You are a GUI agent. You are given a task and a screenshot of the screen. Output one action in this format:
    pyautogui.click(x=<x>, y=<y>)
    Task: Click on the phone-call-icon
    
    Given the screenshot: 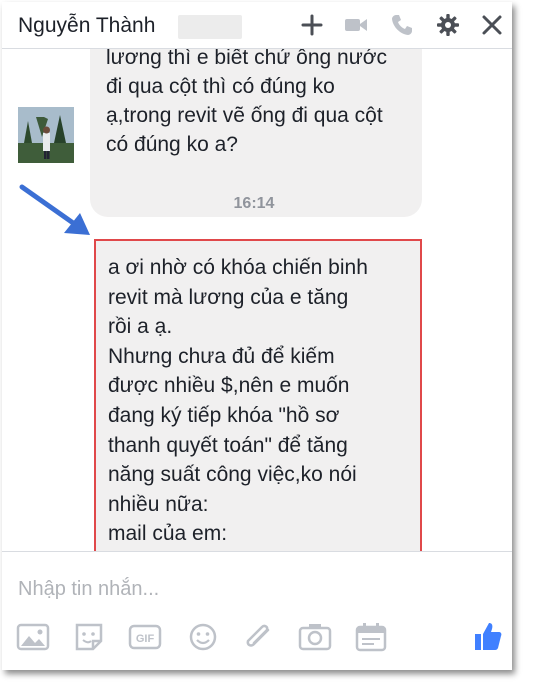 What is the action you would take?
    pyautogui.click(x=402, y=25)
    